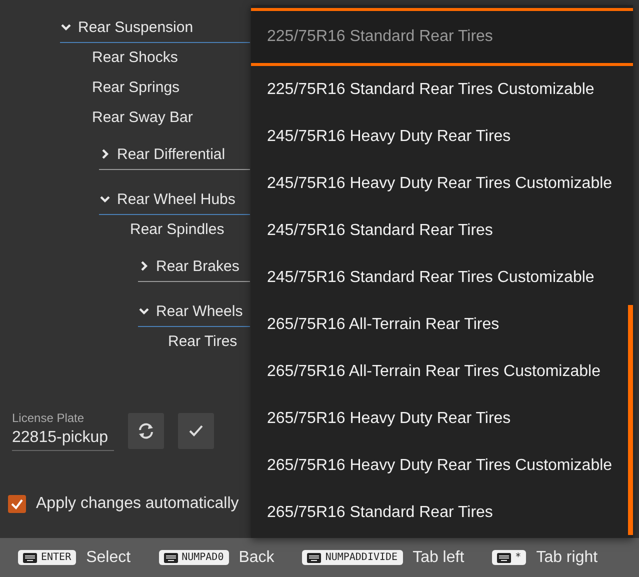 This screenshot has height=577, width=639. Describe the element at coordinates (439, 371) in the screenshot. I see `dropdown-option: 265/75R16 All-Terrain Rear Tires Customizable` at that location.